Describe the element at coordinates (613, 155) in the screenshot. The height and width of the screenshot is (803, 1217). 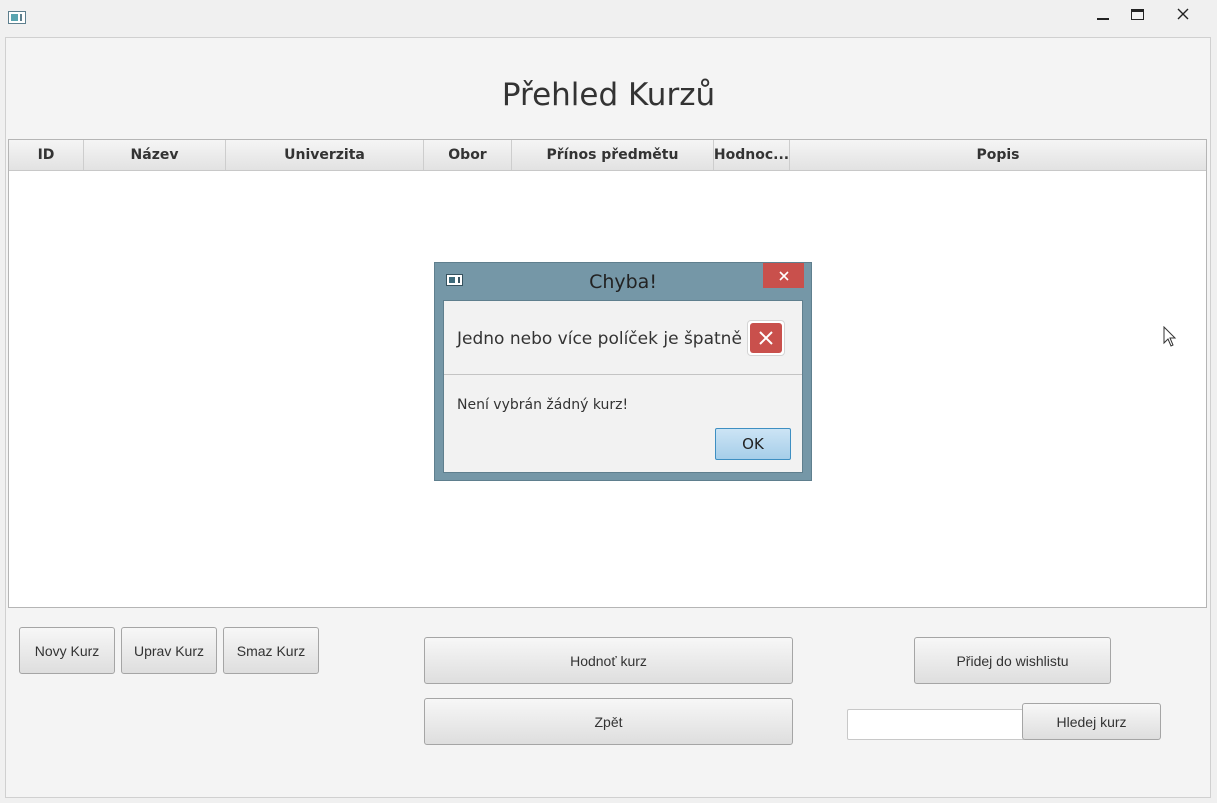
I see `column-header-benefit: Přínos předmětu` at that location.